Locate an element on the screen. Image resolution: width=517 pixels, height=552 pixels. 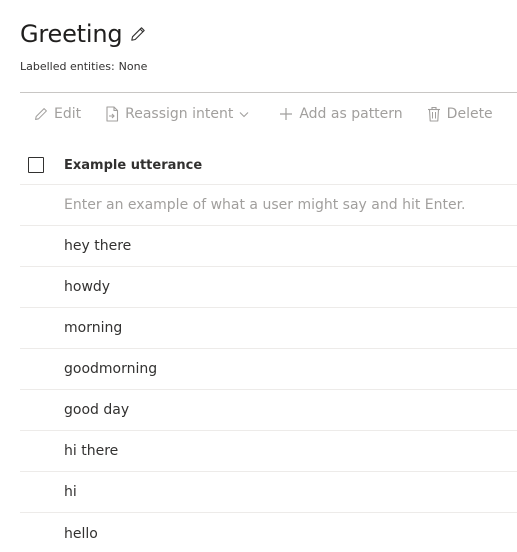
labelled-entities-label: Labelled entities: is located at coordinates (67, 66).